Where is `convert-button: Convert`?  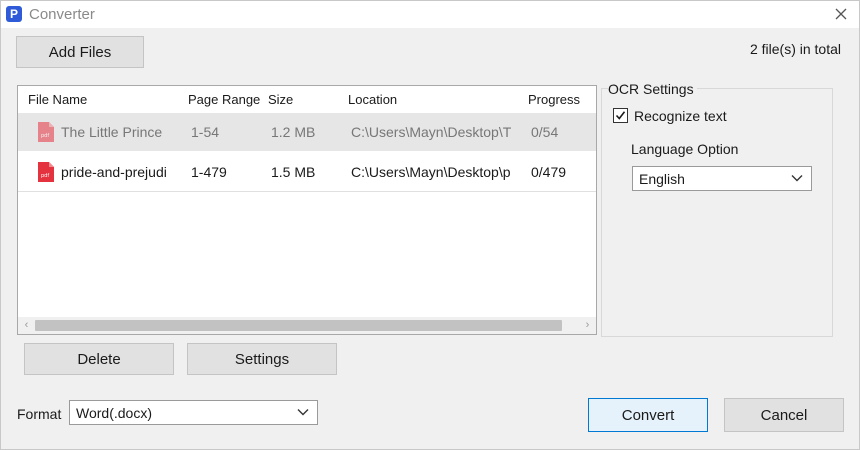
convert-button: Convert is located at coordinates (648, 415).